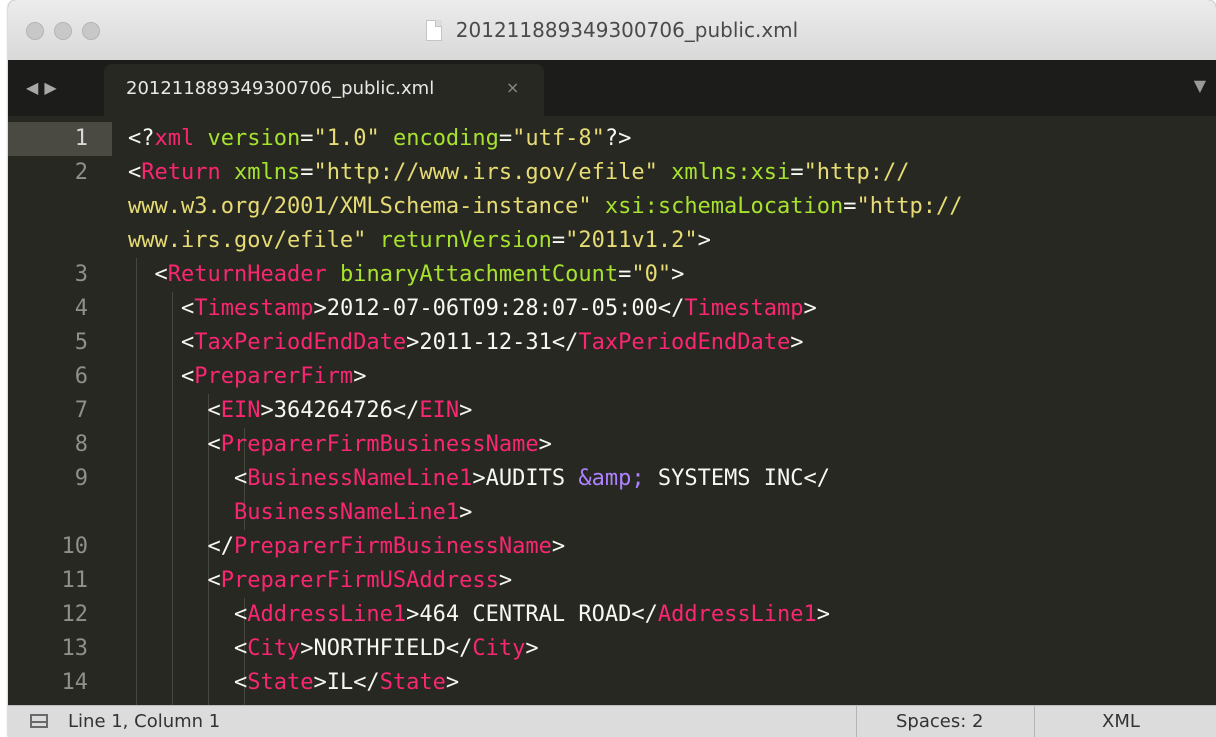 The image size is (1216, 737). Describe the element at coordinates (81, 138) in the screenshot. I see `line-number: 1` at that location.